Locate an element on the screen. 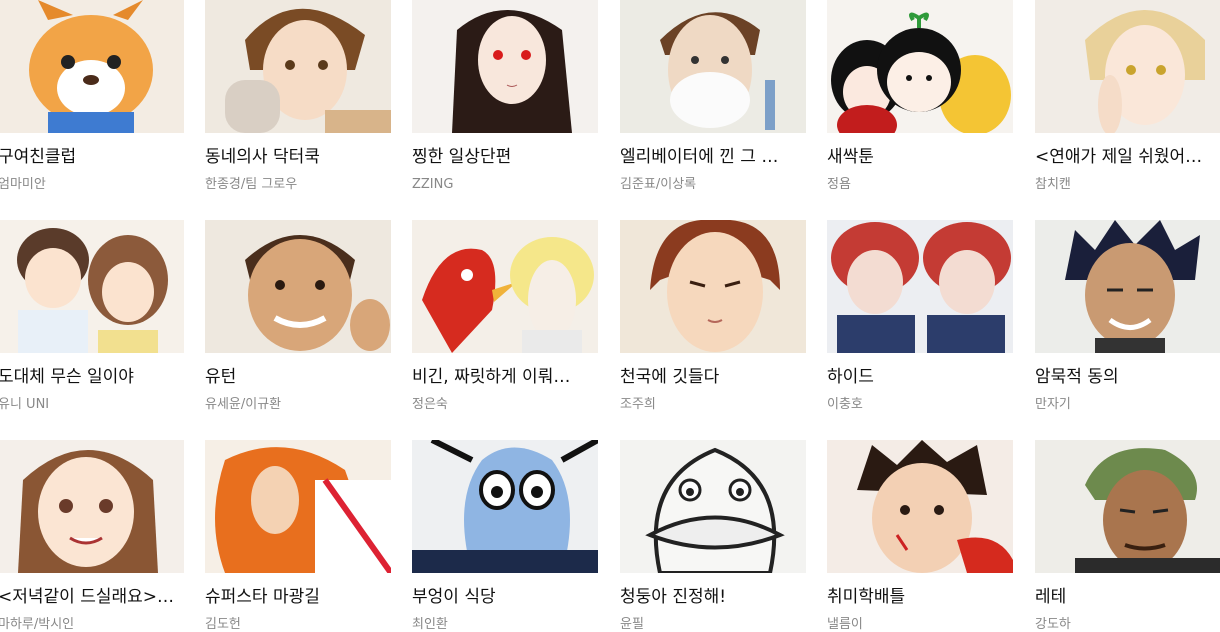  comic-author: 한종경/팀 그로우 is located at coordinates (251, 184).